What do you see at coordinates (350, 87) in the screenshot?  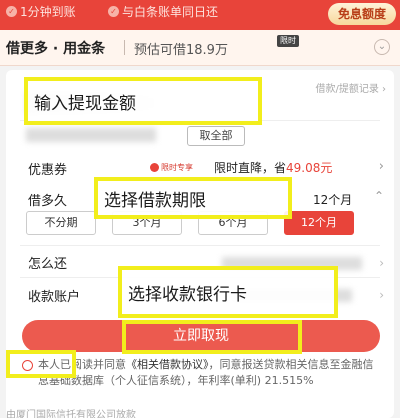 I see `records-link: 借款/提额记录 ›` at bounding box center [350, 87].